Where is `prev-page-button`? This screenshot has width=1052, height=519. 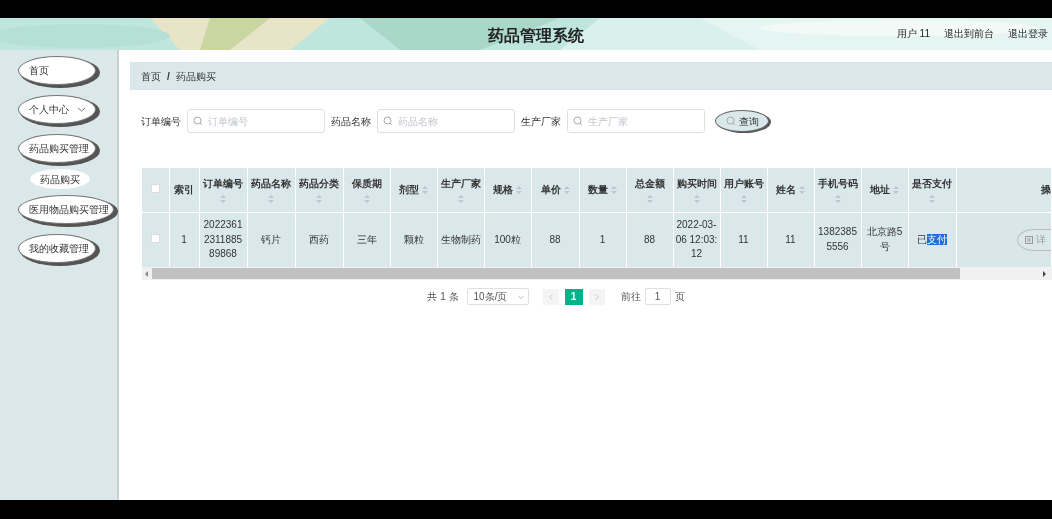
prev-page-button is located at coordinates (550, 296).